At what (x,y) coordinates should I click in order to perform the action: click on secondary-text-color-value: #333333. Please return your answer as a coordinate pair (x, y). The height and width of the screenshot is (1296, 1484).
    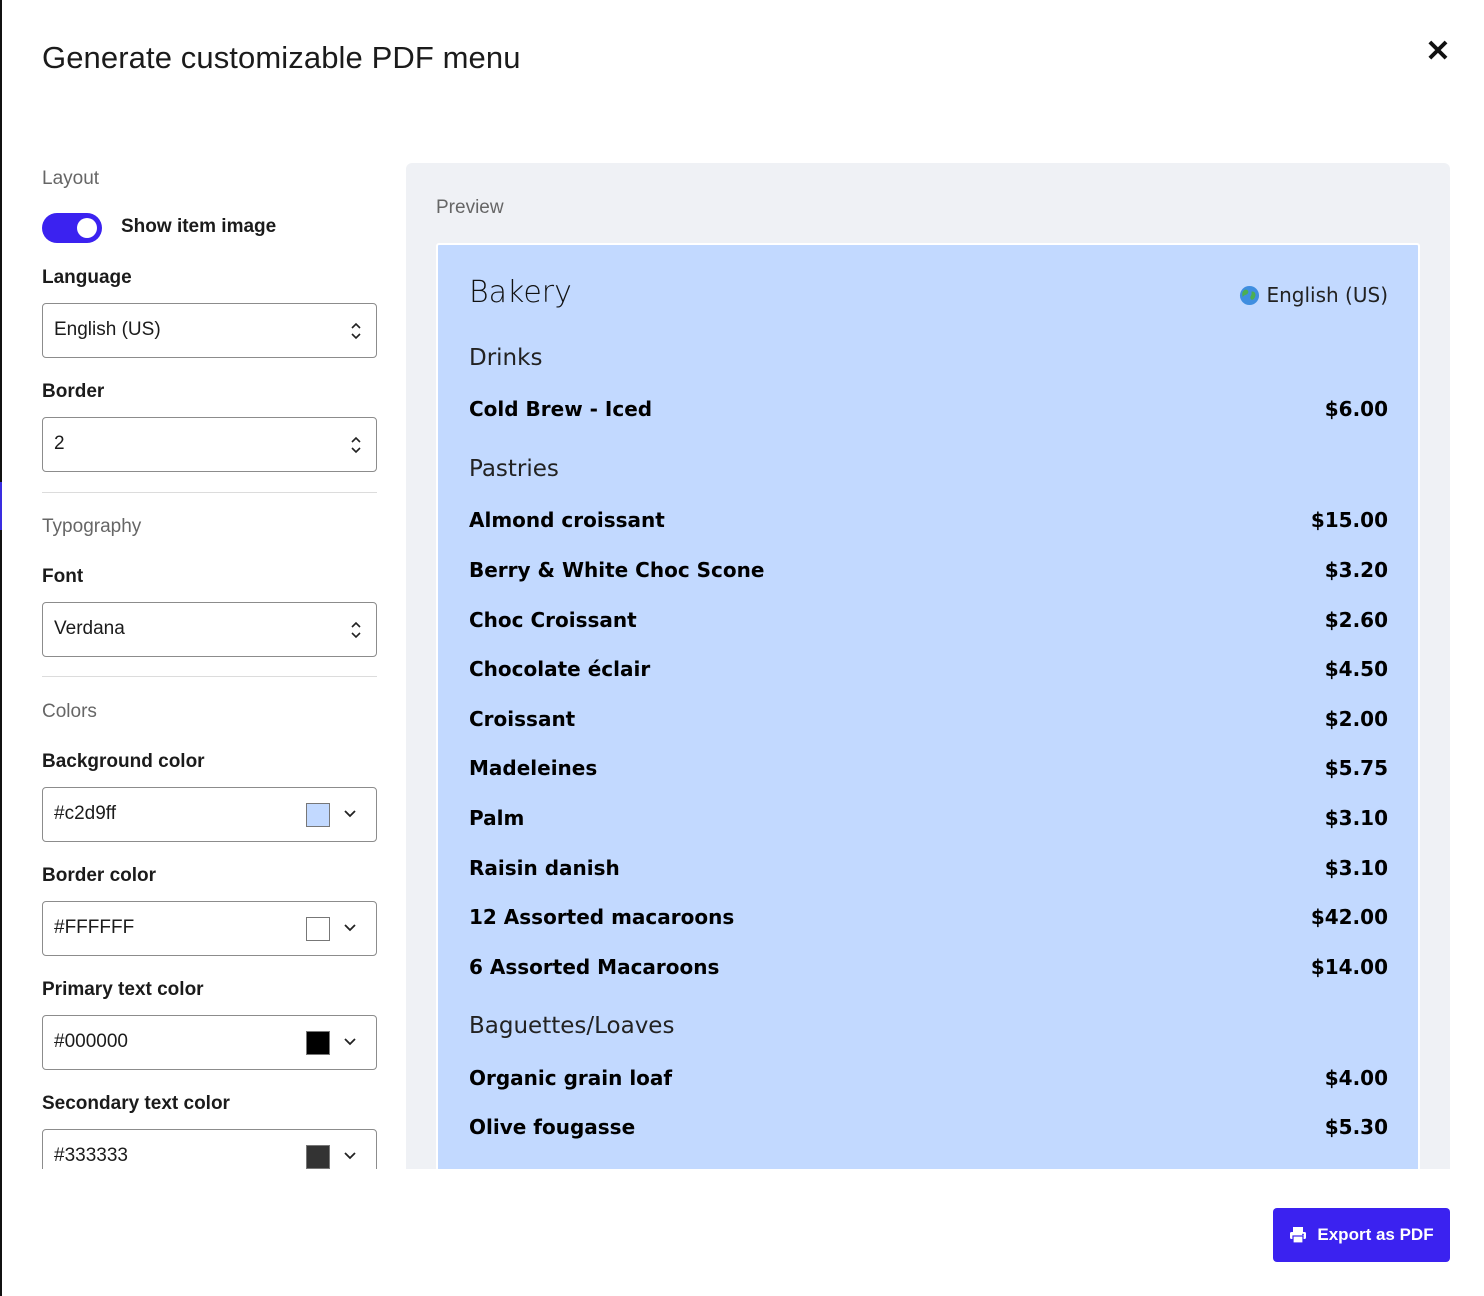
    Looking at the image, I should click on (91, 1155).